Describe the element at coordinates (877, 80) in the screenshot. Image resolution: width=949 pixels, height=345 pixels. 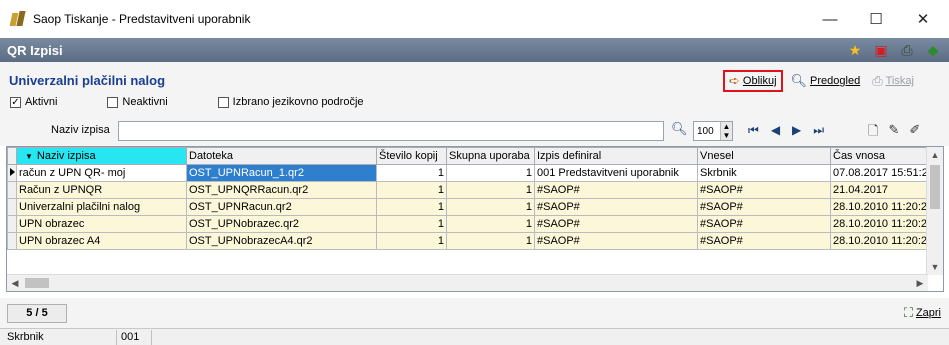
I see `print-icon: ⎙` at that location.